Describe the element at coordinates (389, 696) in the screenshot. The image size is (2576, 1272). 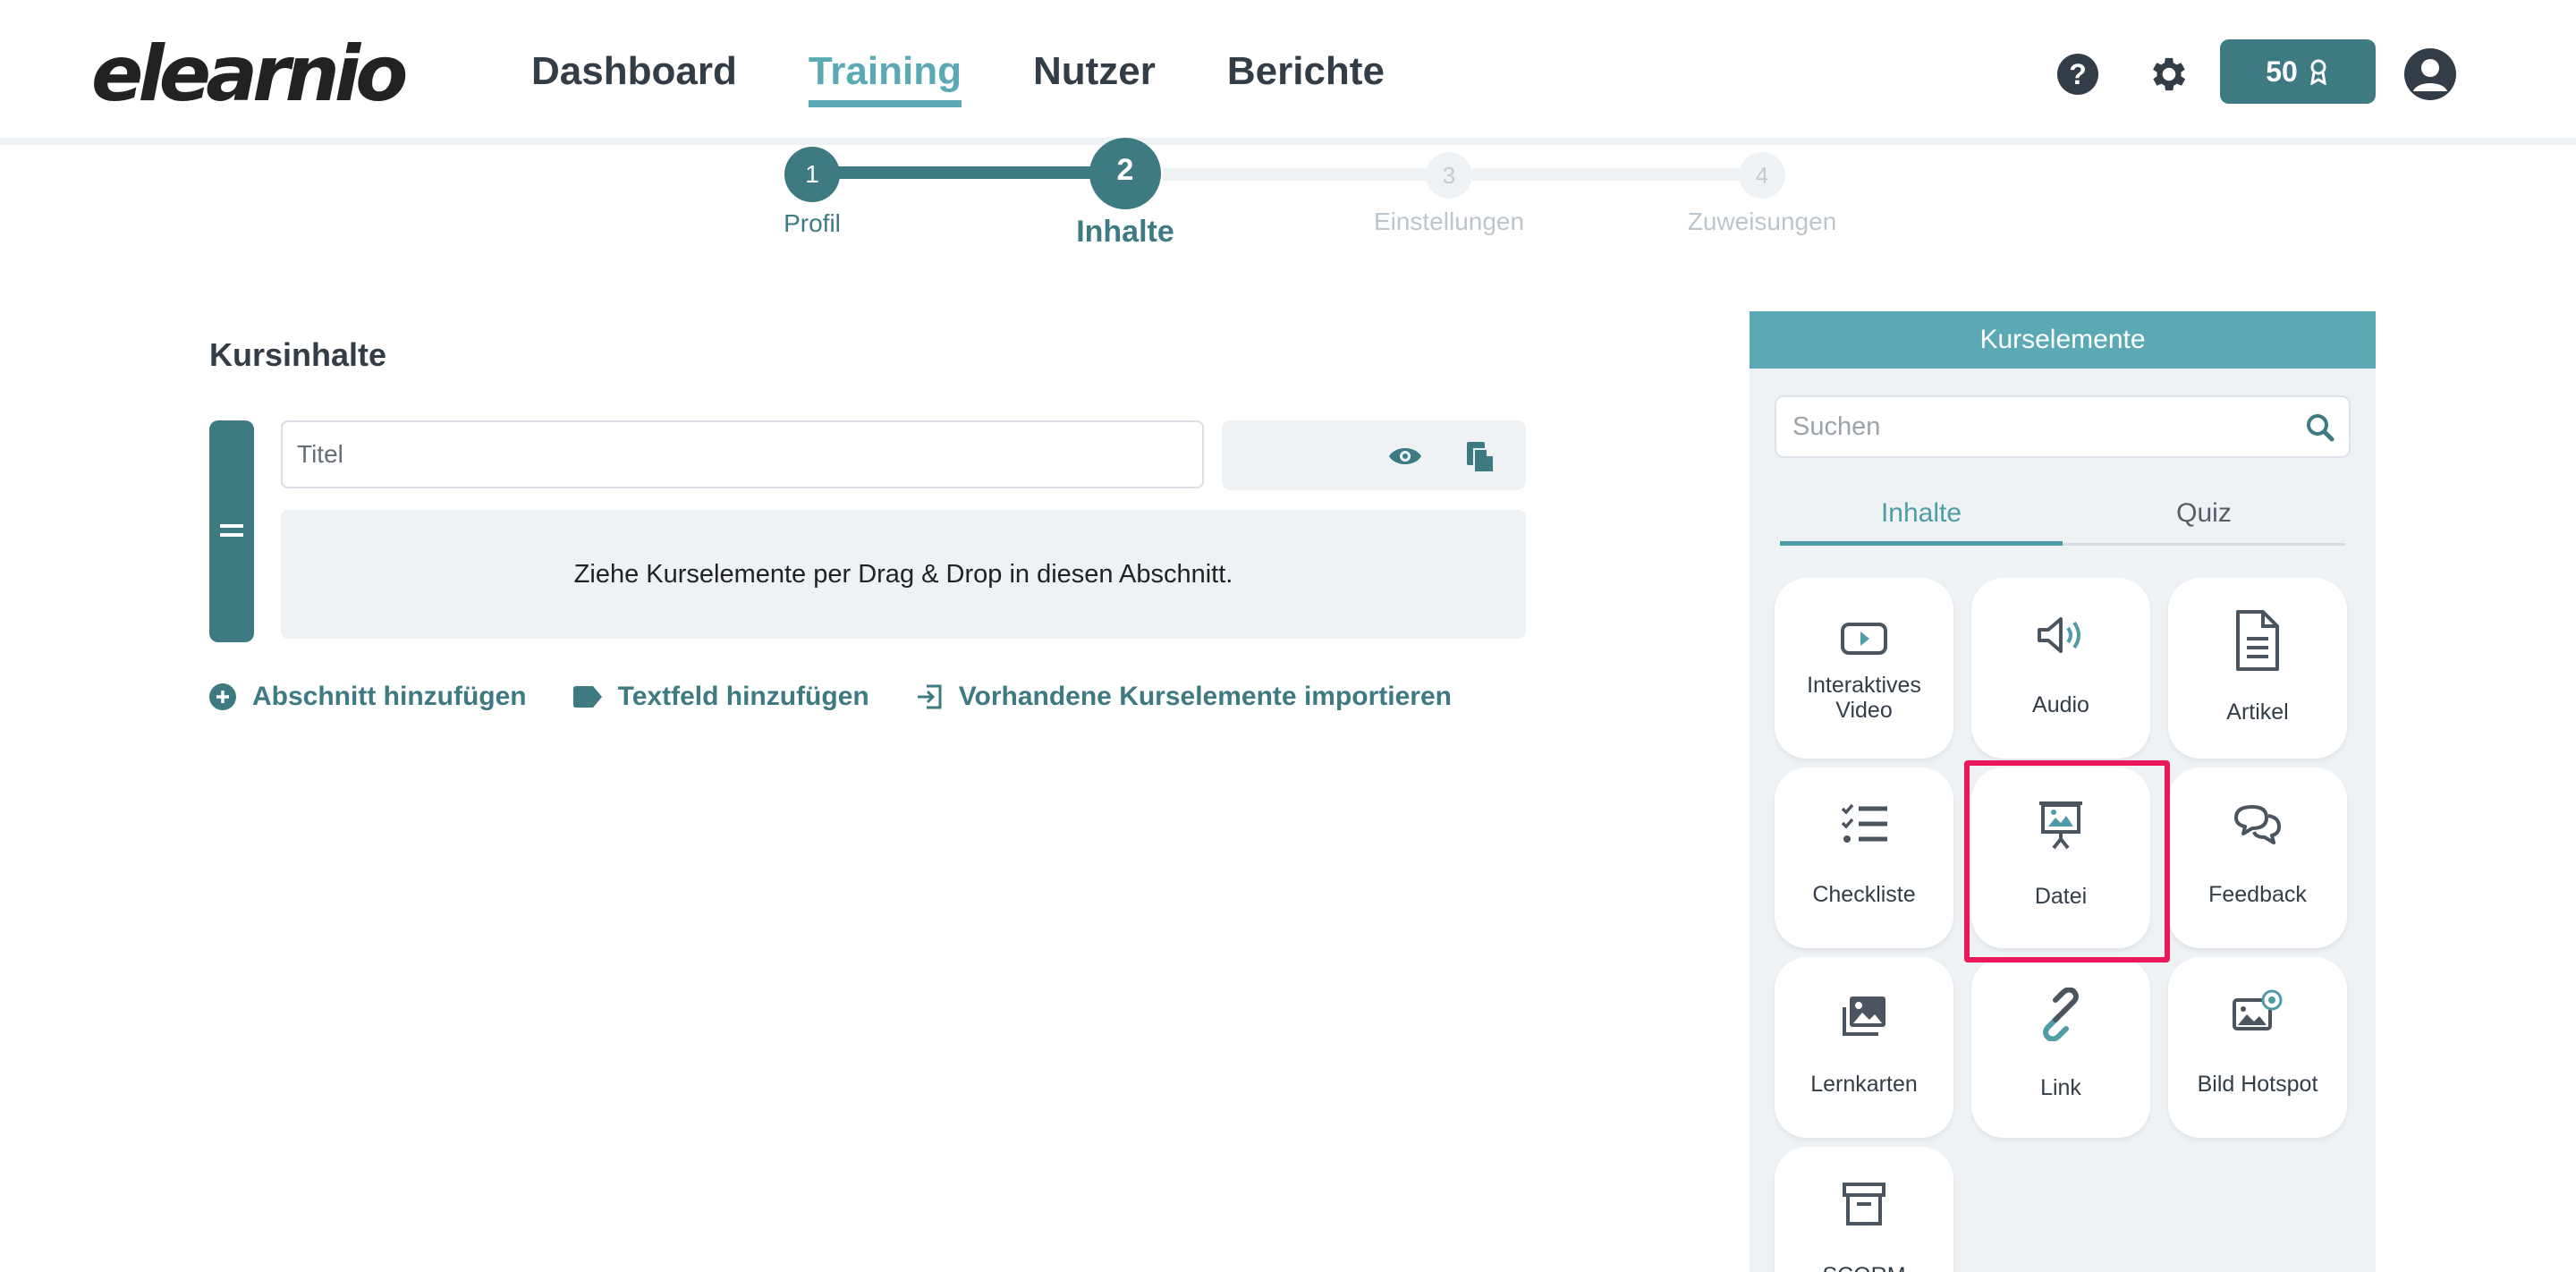
I see `add-section-label: Abschnitt hinzufügen` at that location.